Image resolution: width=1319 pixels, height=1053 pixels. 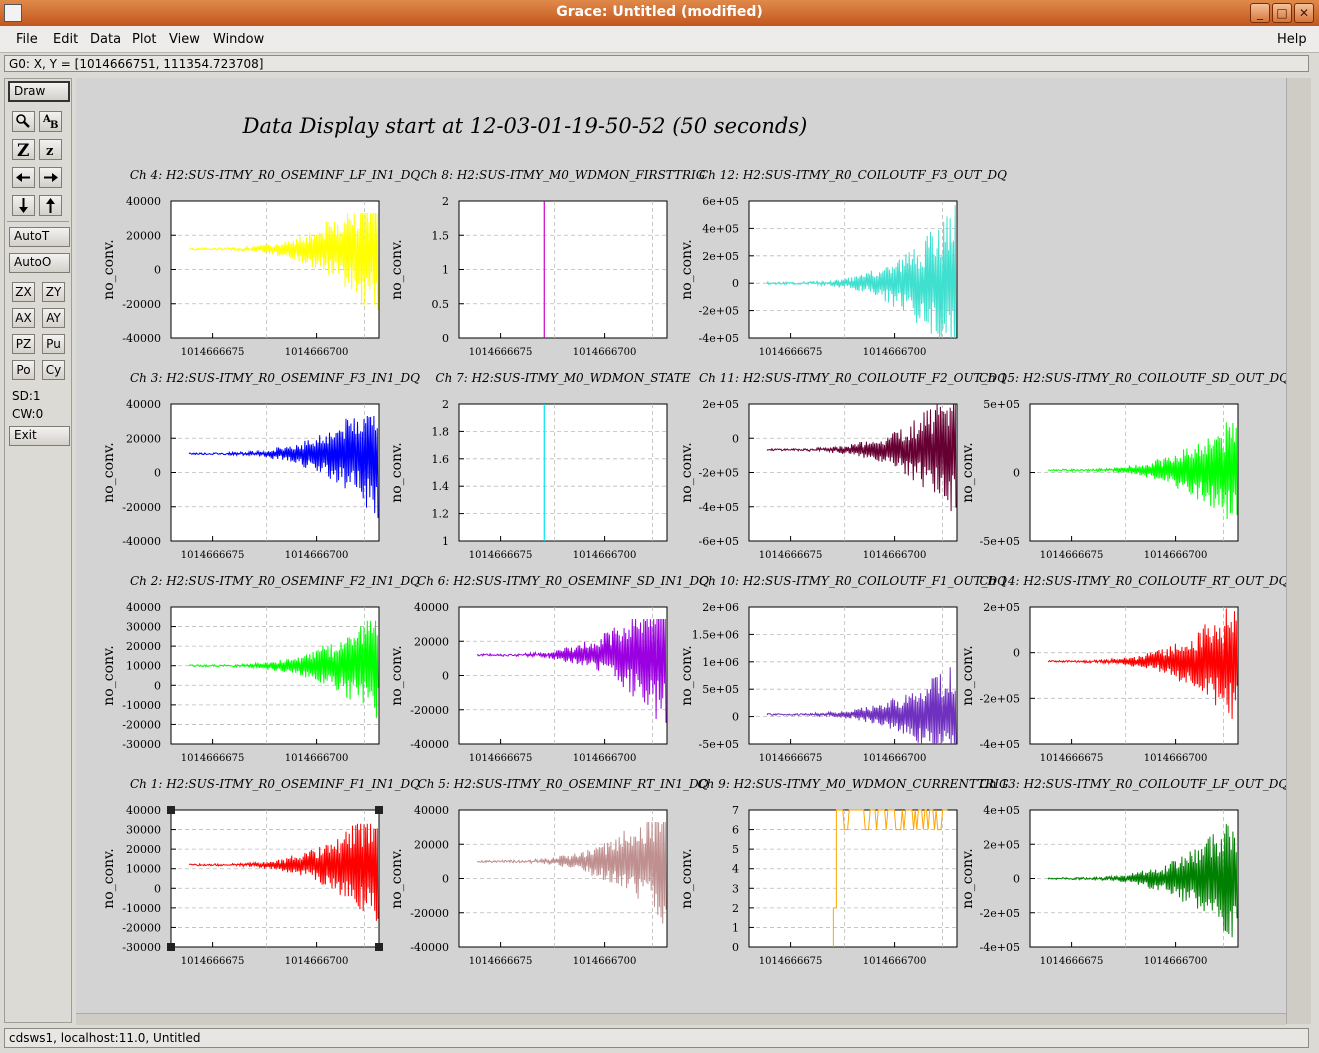 What do you see at coordinates (53, 370) in the screenshot?
I see `cy-button: Cy` at bounding box center [53, 370].